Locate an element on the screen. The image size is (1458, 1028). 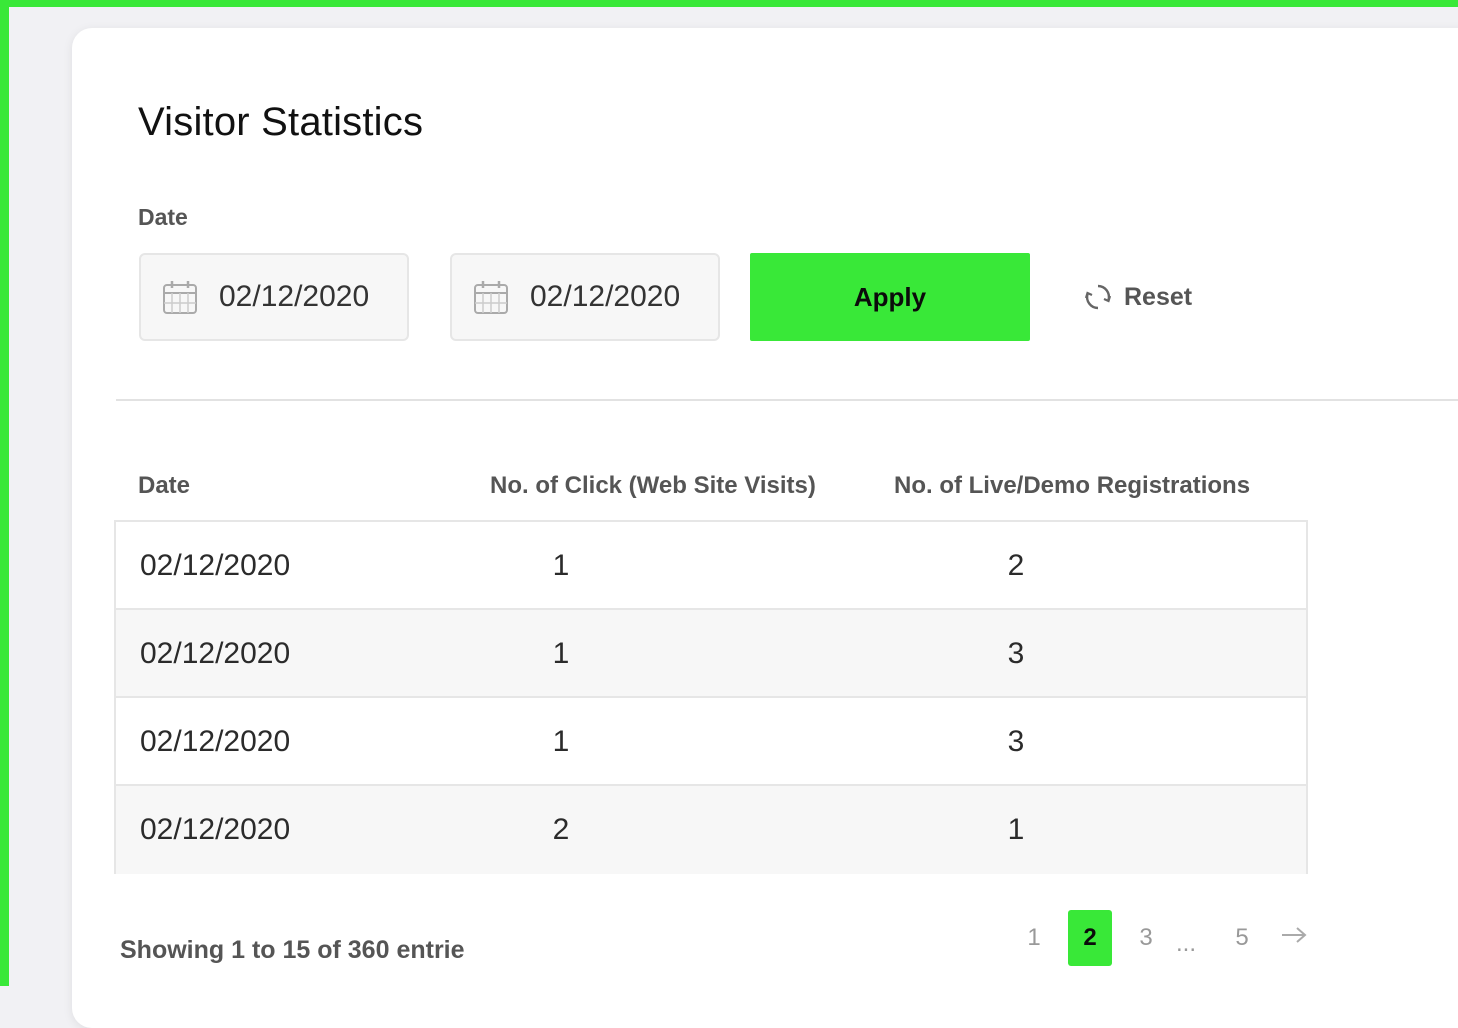
entries-info: Showing 1 to 15 of 360 entrie is located at coordinates (292, 950).